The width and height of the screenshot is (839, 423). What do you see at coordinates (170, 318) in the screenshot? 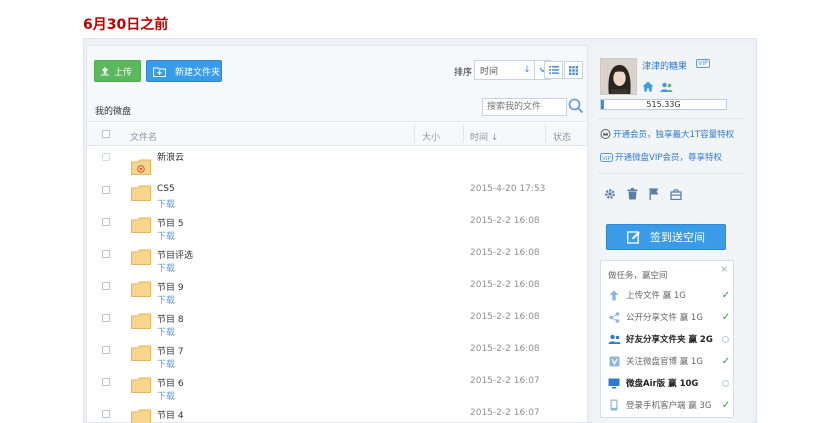
I see `file-name: 节目 8` at bounding box center [170, 318].